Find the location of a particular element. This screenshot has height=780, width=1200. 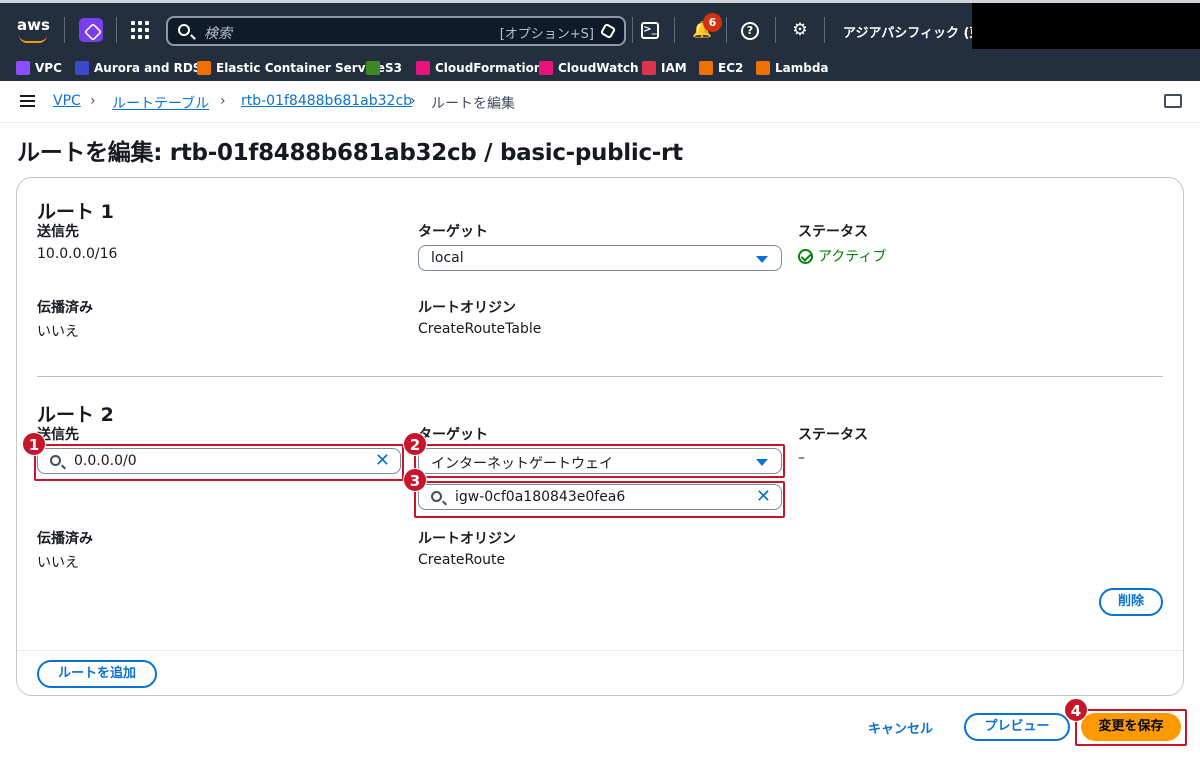

favorite-aurora-rds: Aurora and RDS is located at coordinates (138, 68).